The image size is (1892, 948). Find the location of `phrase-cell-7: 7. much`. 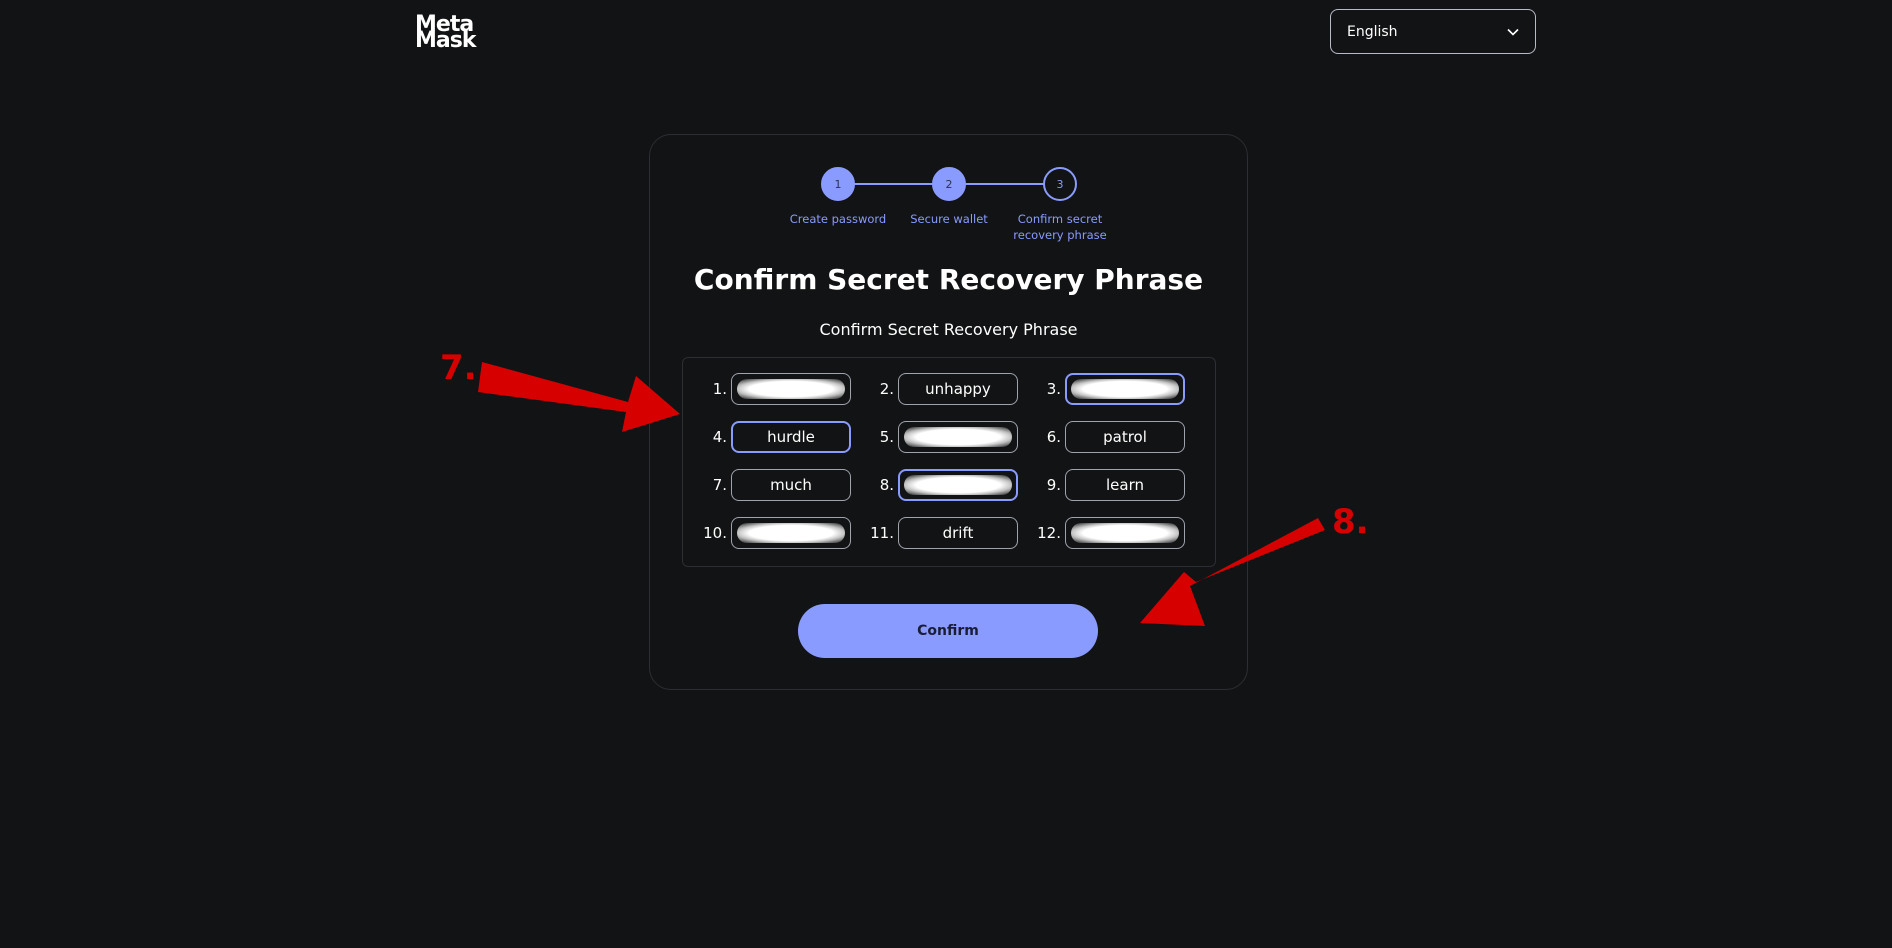

phrase-cell-7: 7. much is located at coordinates (782, 485).